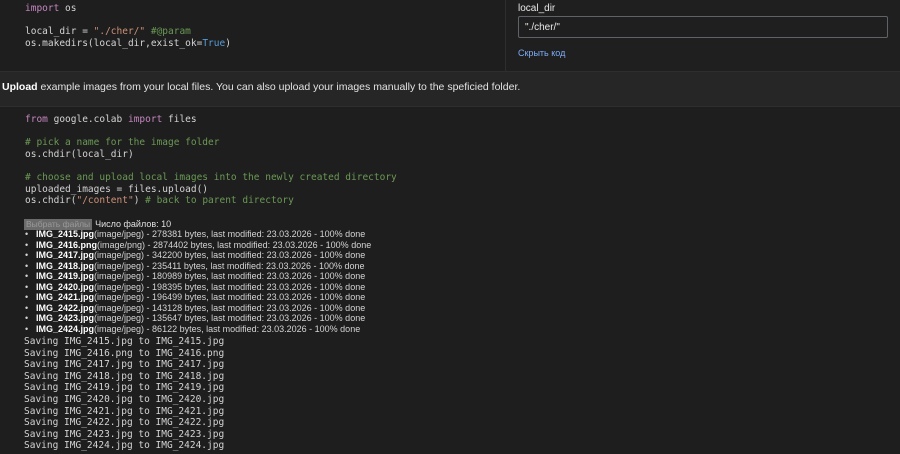  What do you see at coordinates (65, 276) in the screenshot?
I see `file-name: IMG_2419.jpg` at bounding box center [65, 276].